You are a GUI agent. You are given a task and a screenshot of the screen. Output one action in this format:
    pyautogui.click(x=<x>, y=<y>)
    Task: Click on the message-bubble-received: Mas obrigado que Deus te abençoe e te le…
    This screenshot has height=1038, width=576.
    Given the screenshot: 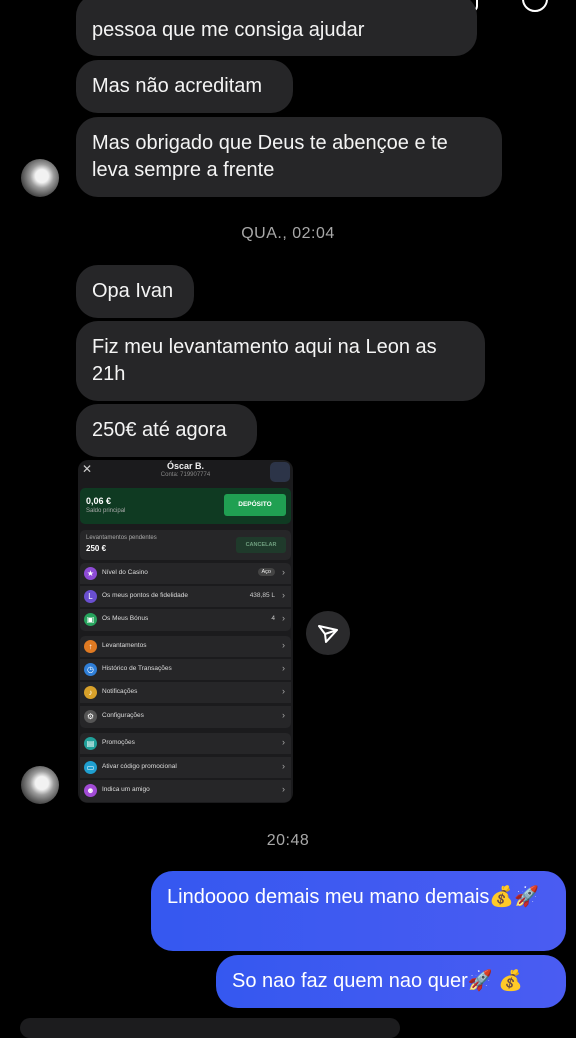 What is the action you would take?
    pyautogui.click(x=289, y=157)
    